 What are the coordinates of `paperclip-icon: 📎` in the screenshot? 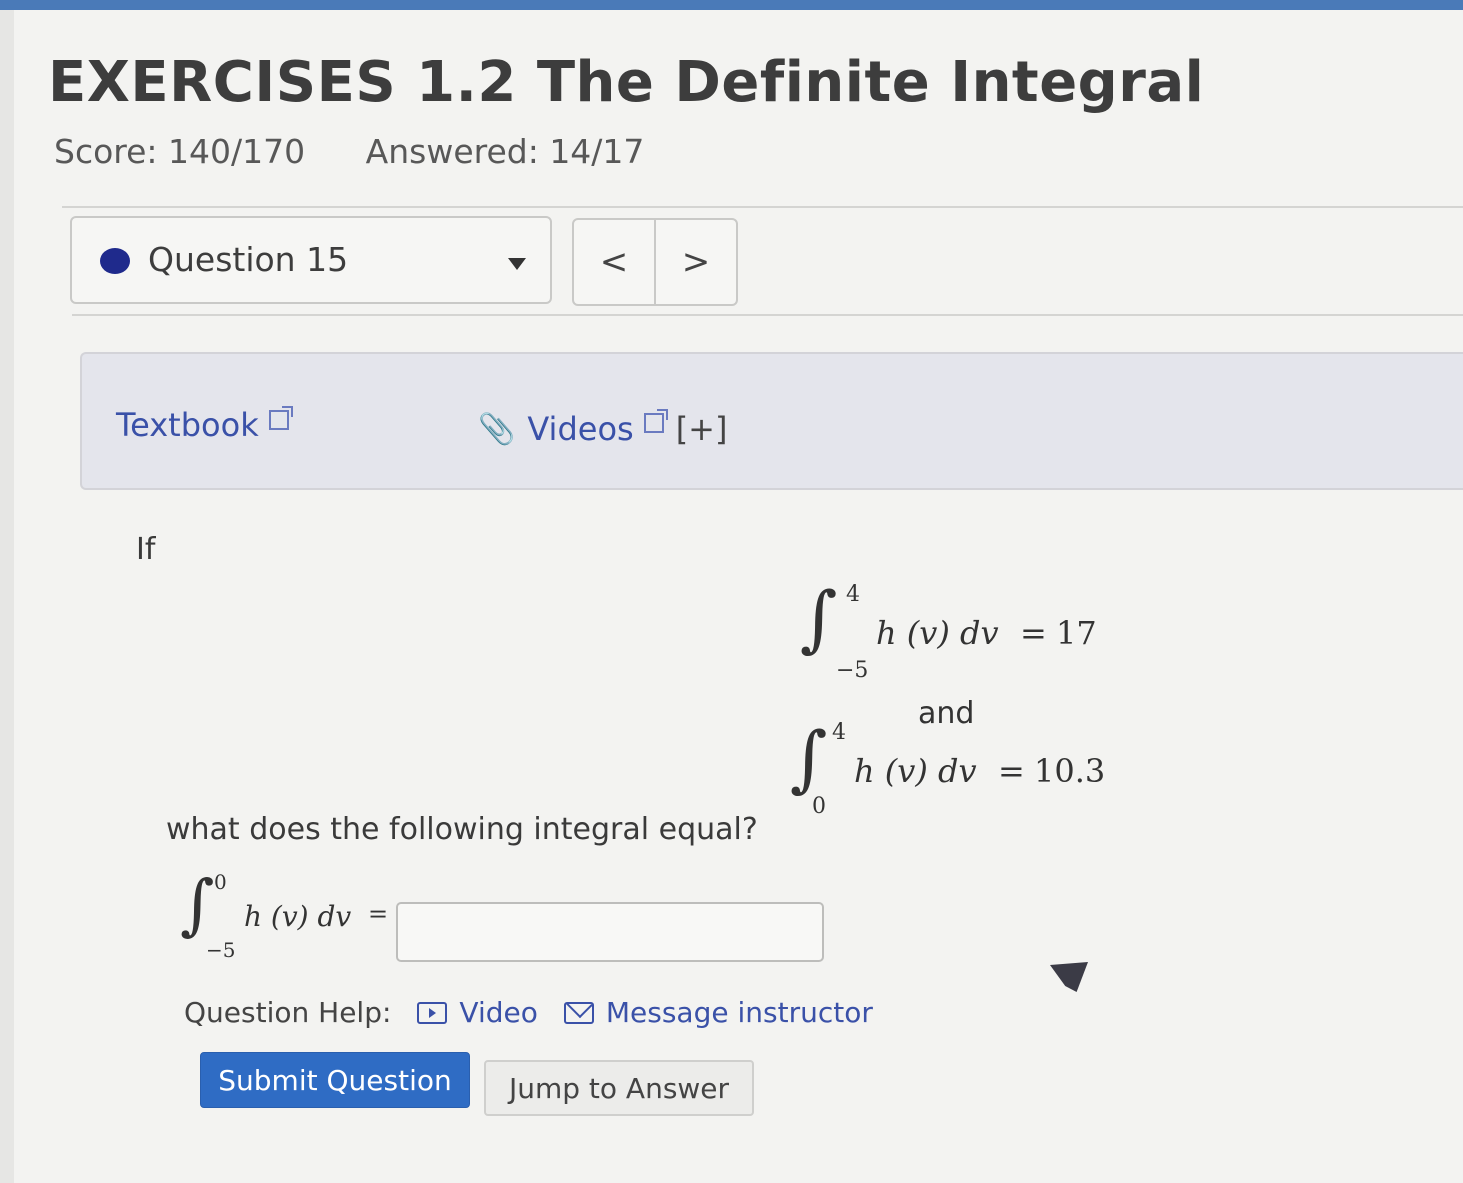 It's located at (497, 429).